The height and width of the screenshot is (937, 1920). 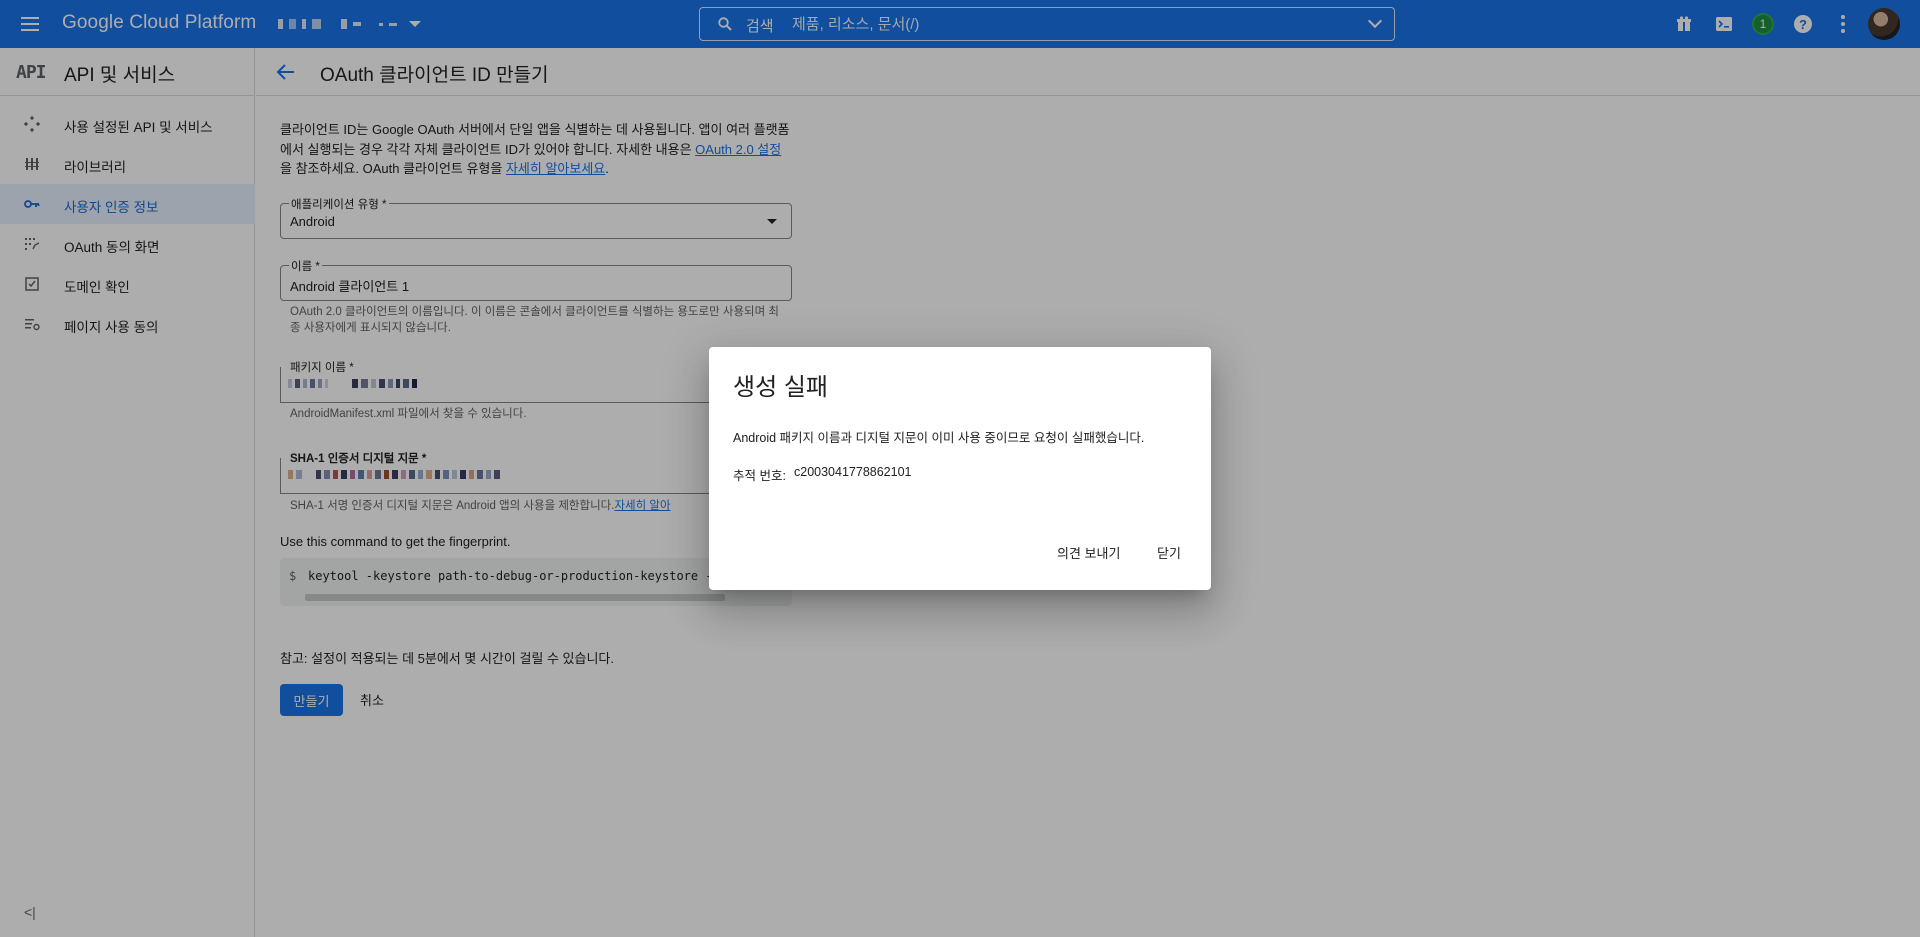 I want to click on dialog-title: 생성 실패, so click(x=780, y=387).